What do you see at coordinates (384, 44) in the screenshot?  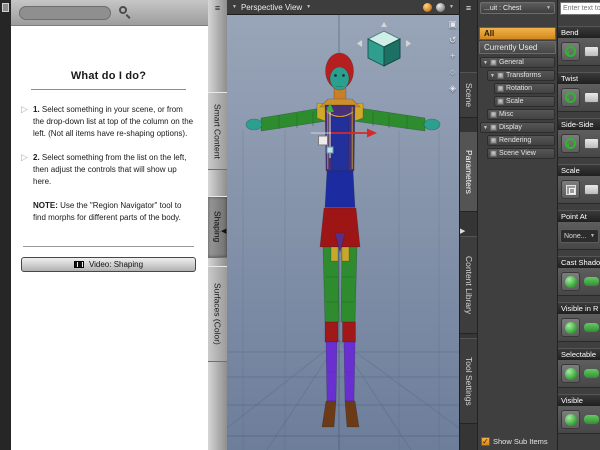 I see `view-cube-gizmo` at bounding box center [384, 44].